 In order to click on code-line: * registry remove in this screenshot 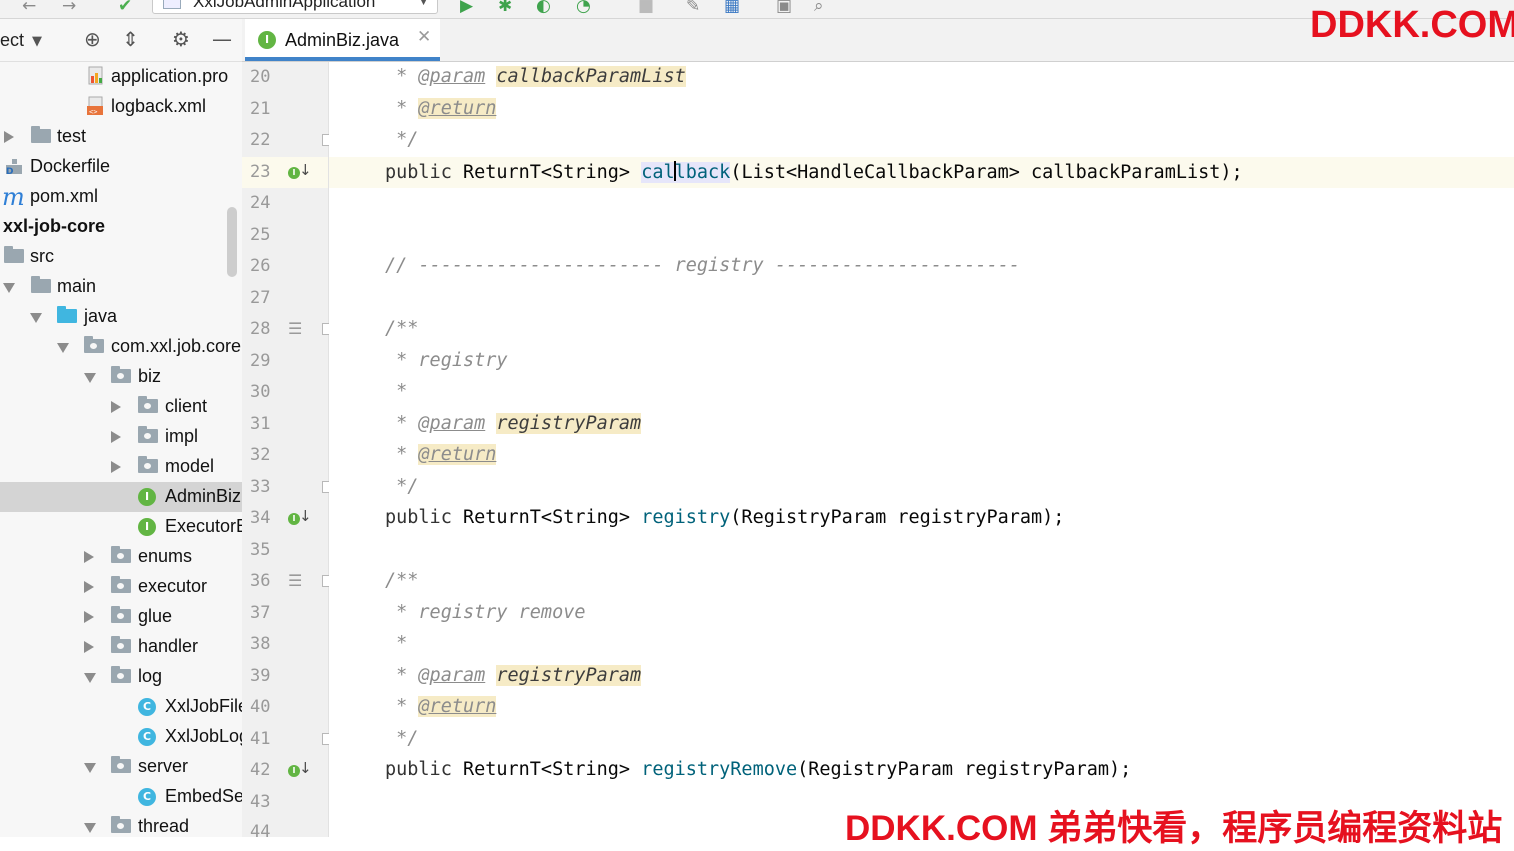, I will do `click(485, 612)`.